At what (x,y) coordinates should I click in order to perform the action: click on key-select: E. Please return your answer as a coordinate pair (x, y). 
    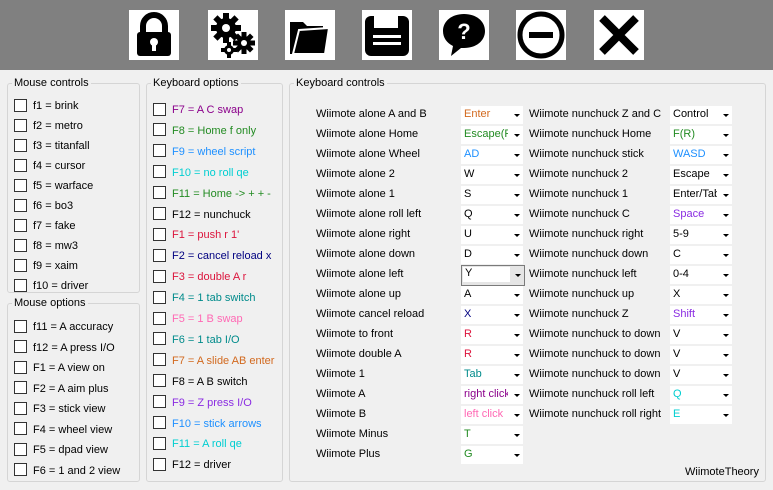
    Looking at the image, I should click on (701, 415).